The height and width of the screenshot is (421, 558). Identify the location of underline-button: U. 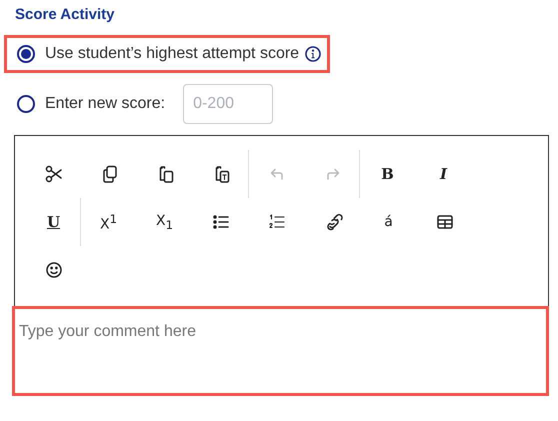
(53, 222).